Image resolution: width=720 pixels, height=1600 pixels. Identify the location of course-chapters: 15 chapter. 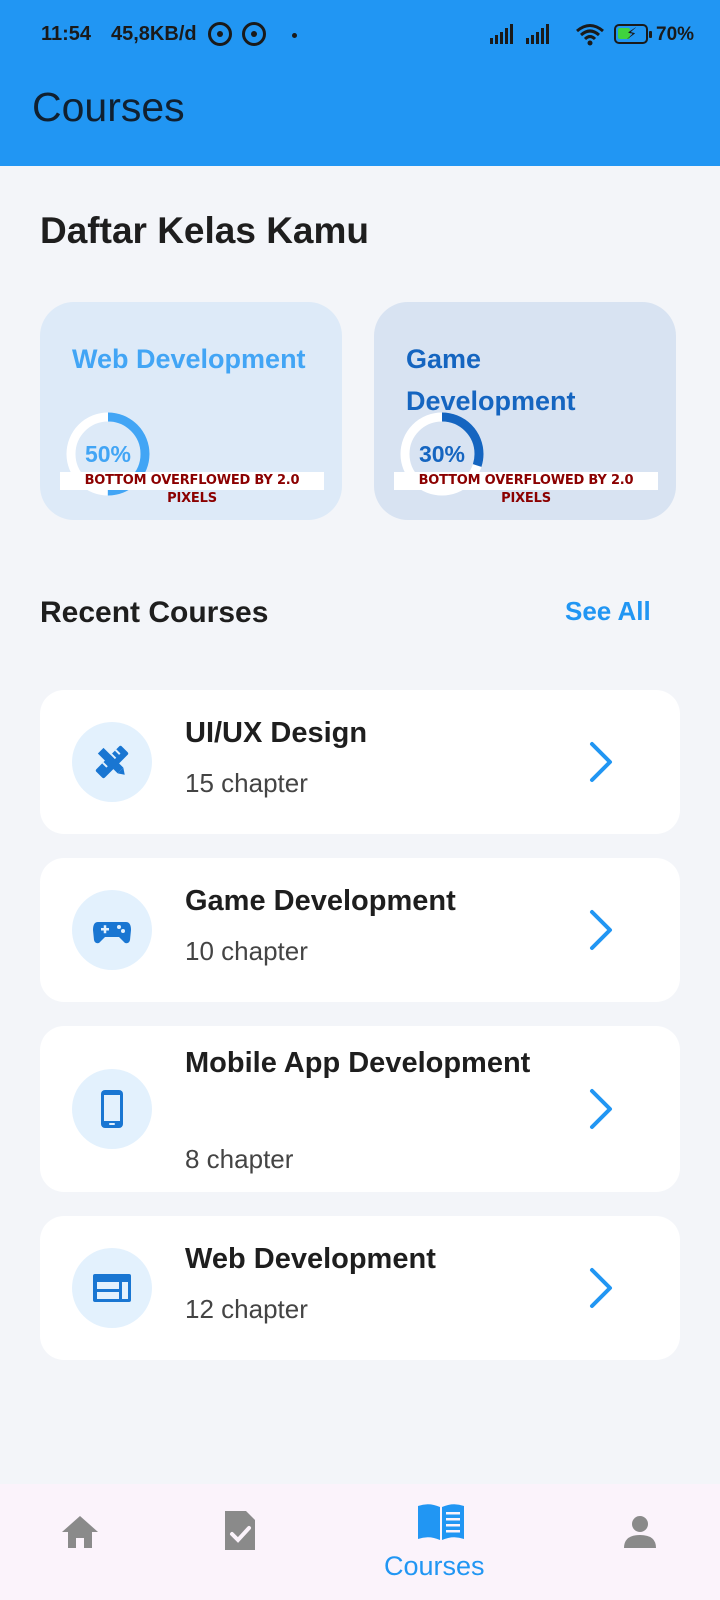
(246, 783).